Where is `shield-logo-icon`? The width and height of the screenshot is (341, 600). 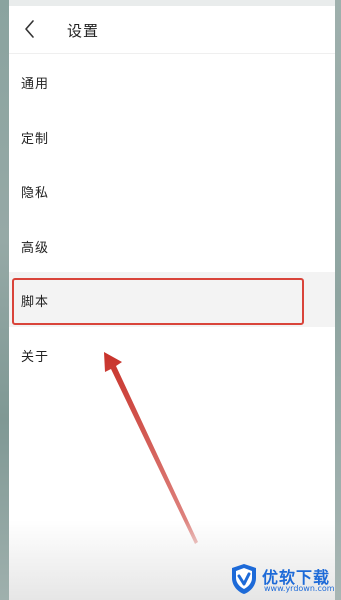
shield-logo-icon is located at coordinates (244, 581).